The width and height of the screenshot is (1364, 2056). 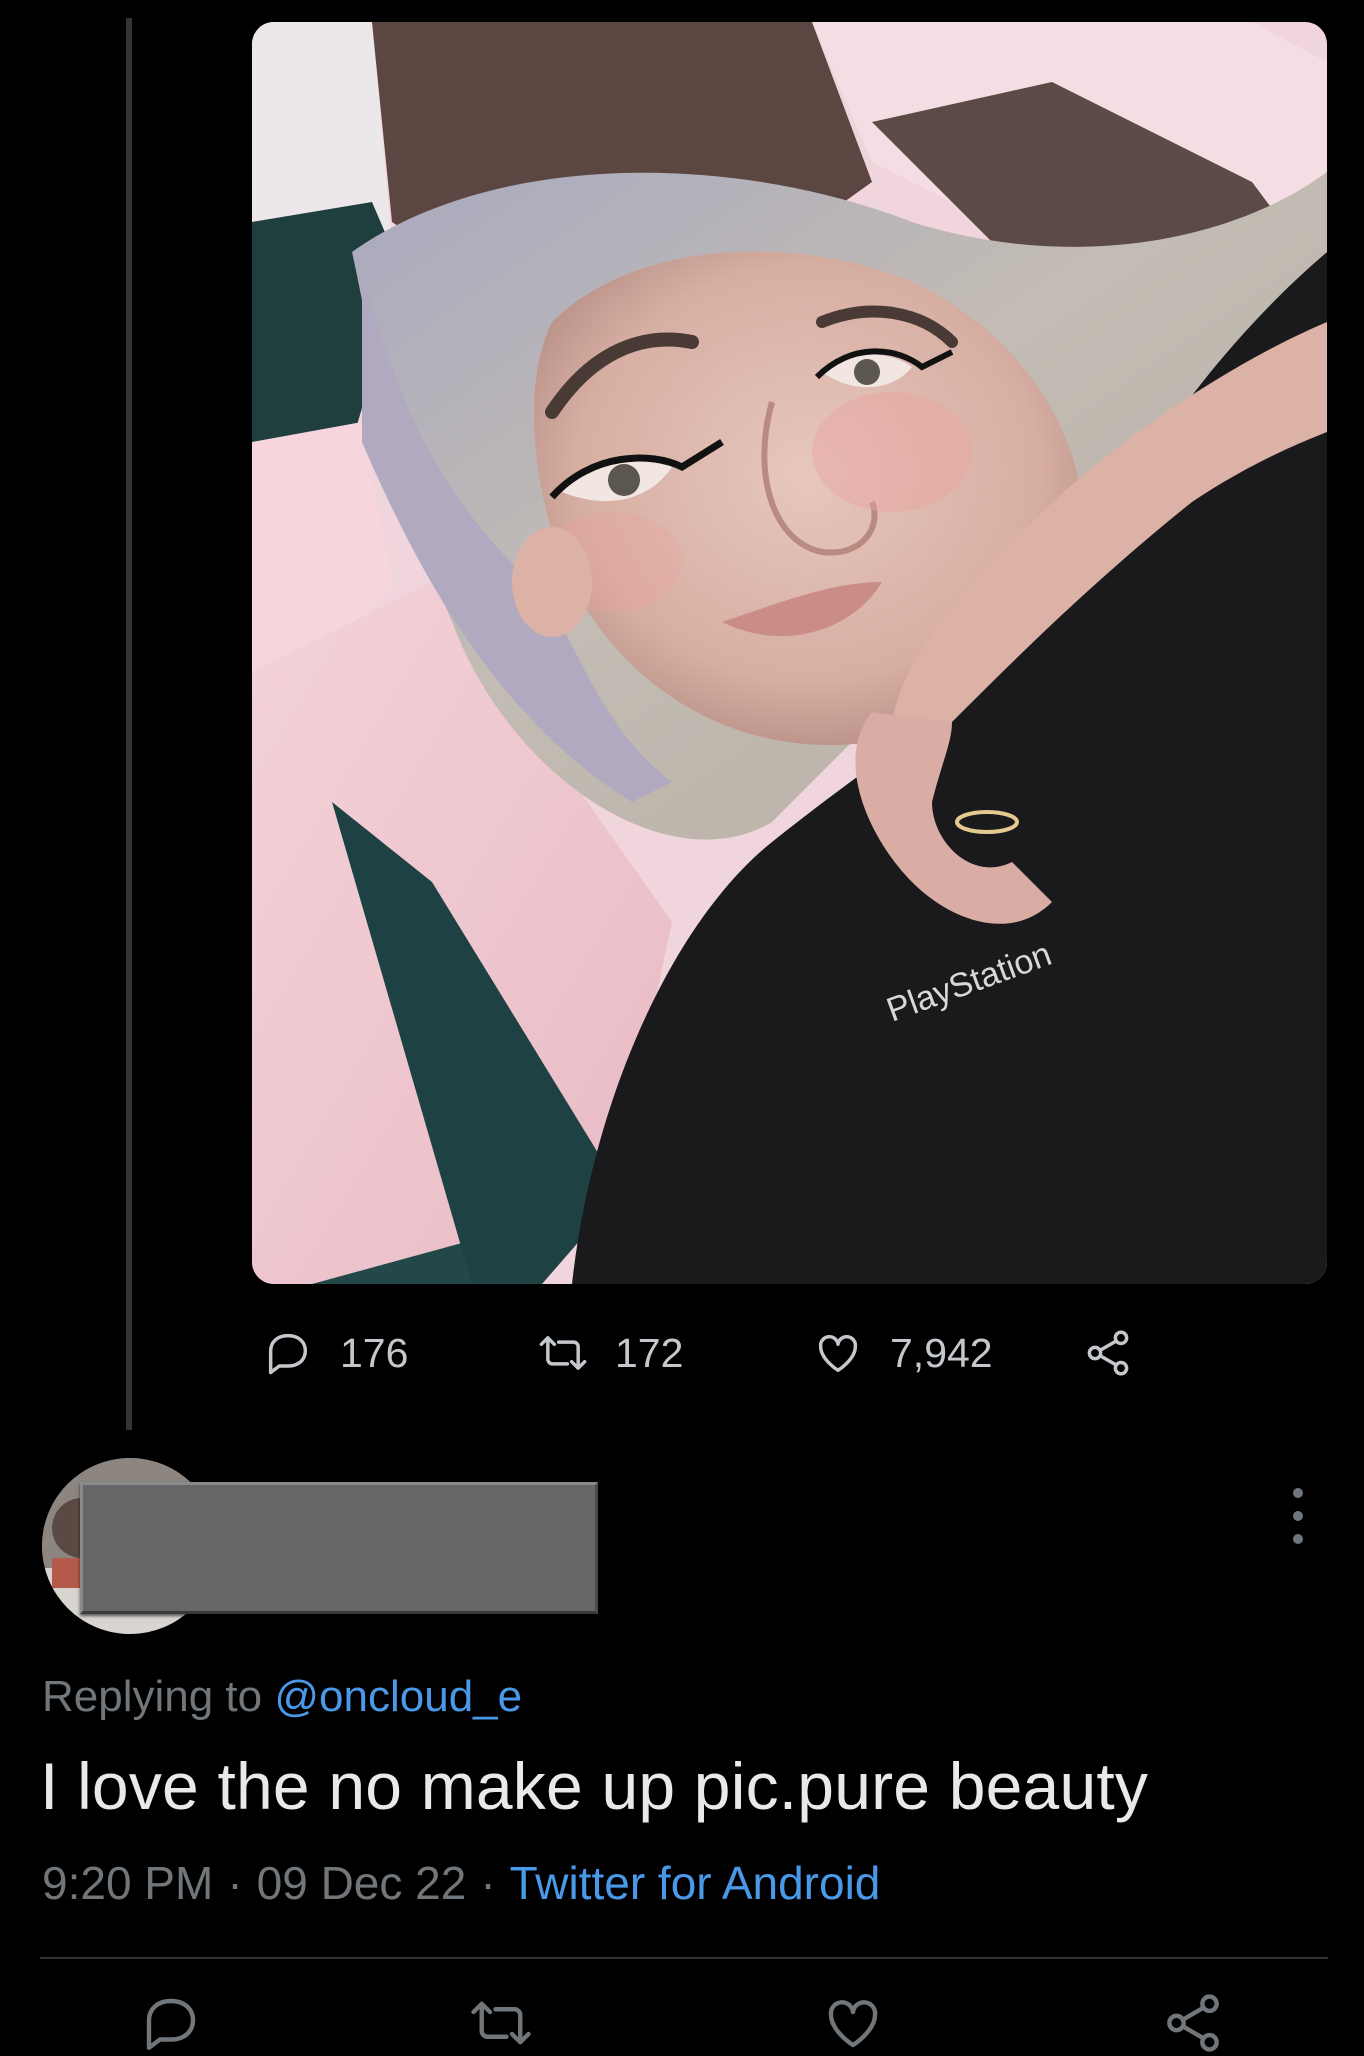 I want to click on reply-tweet-text: I love the no make up pic.pure beauty, so click(x=594, y=1786).